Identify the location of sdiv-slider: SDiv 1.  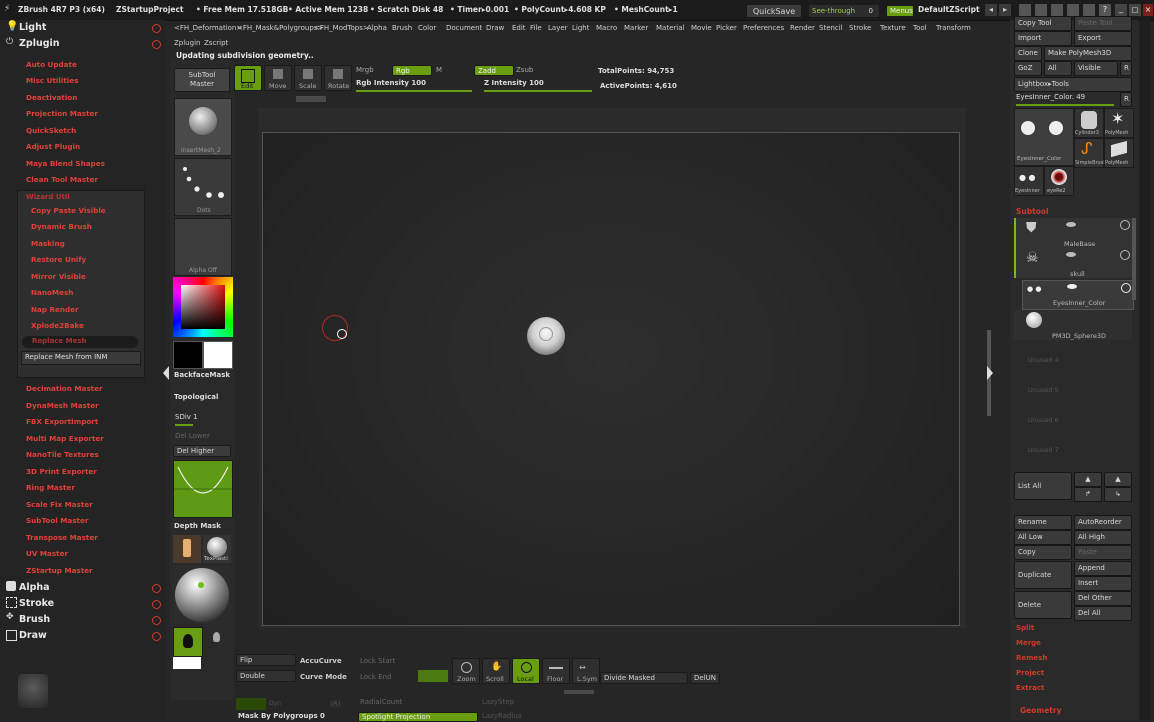
(202, 419).